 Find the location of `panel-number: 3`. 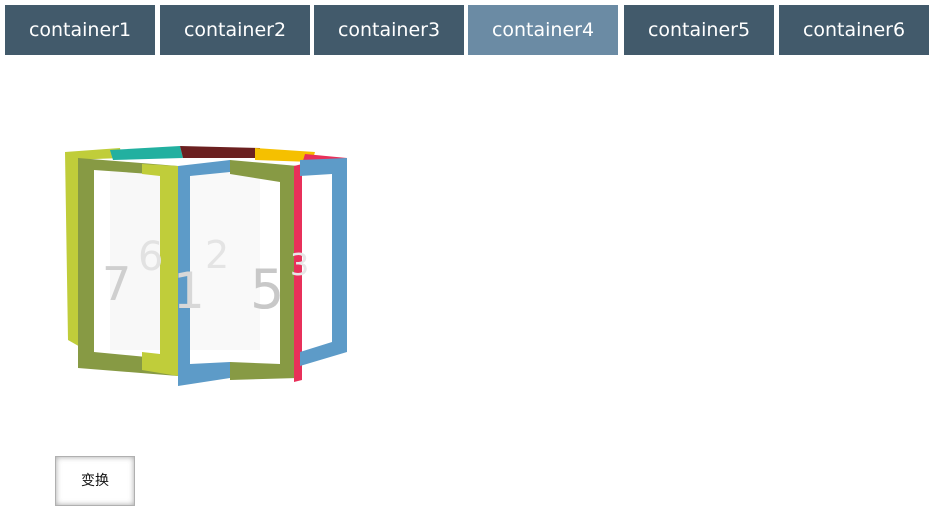

panel-number: 3 is located at coordinates (299, 265).